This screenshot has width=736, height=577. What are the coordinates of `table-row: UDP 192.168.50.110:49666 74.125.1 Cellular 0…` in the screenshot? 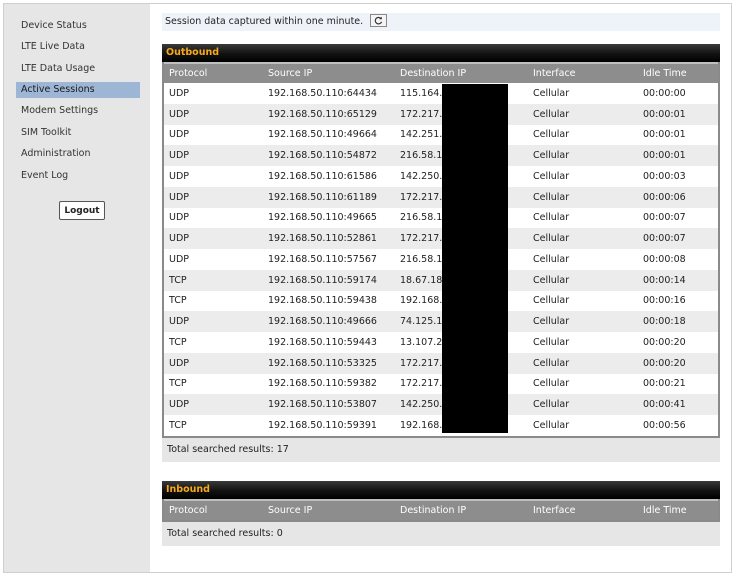 It's located at (441, 321).